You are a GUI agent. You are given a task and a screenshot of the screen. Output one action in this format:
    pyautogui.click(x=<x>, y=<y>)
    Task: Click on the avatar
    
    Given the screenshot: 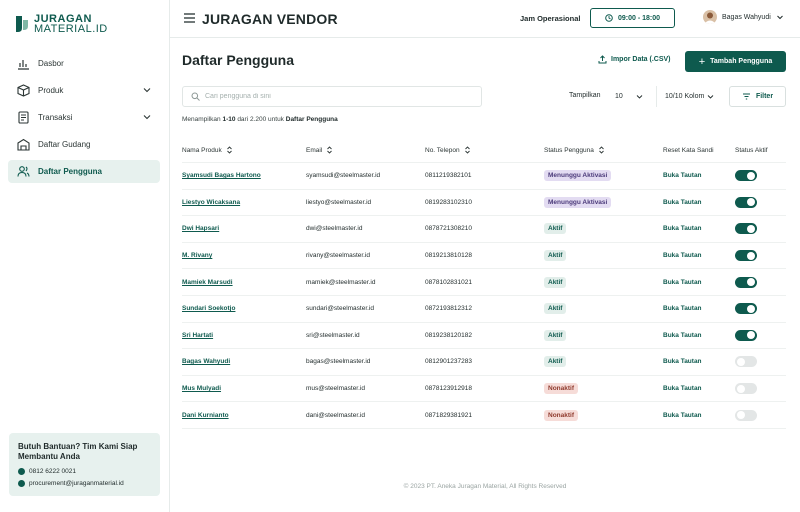 What is the action you would take?
    pyautogui.click(x=710, y=17)
    